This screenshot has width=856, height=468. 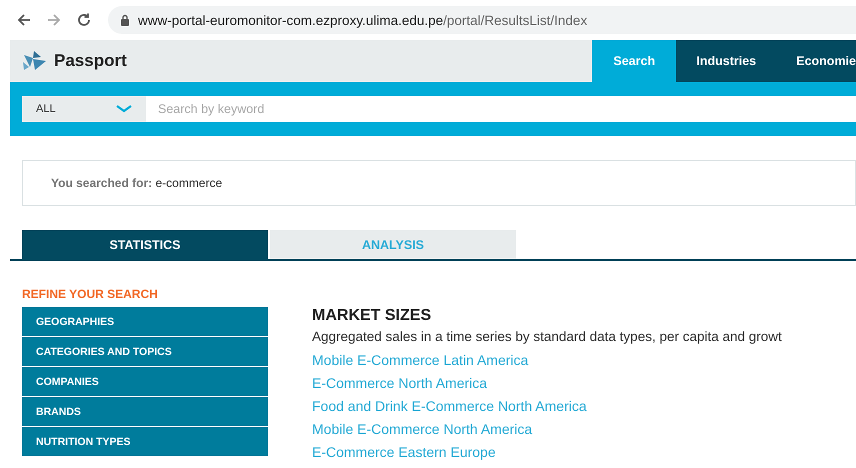 I want to click on filter-item: COMPANIES, so click(x=145, y=381).